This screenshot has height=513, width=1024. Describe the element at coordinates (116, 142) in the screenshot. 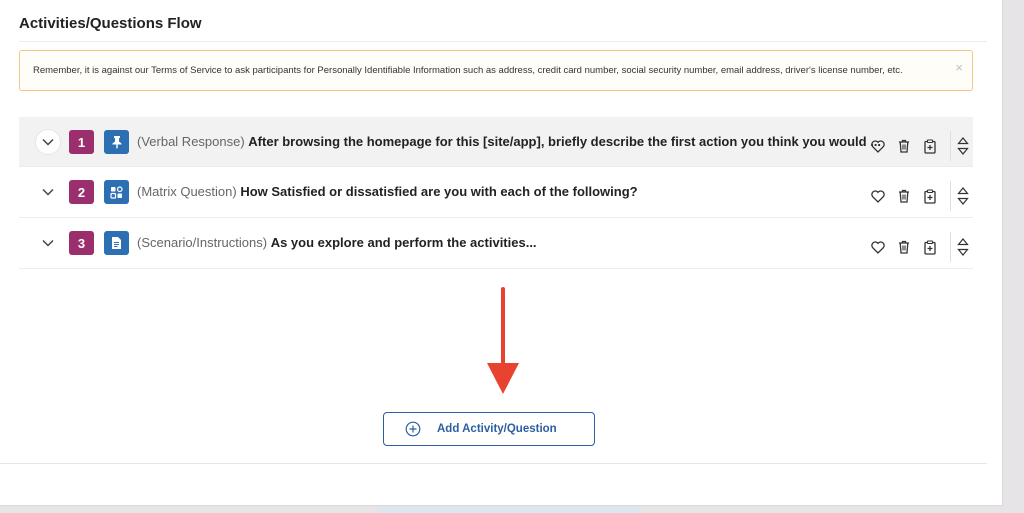

I see `pin-icon` at that location.